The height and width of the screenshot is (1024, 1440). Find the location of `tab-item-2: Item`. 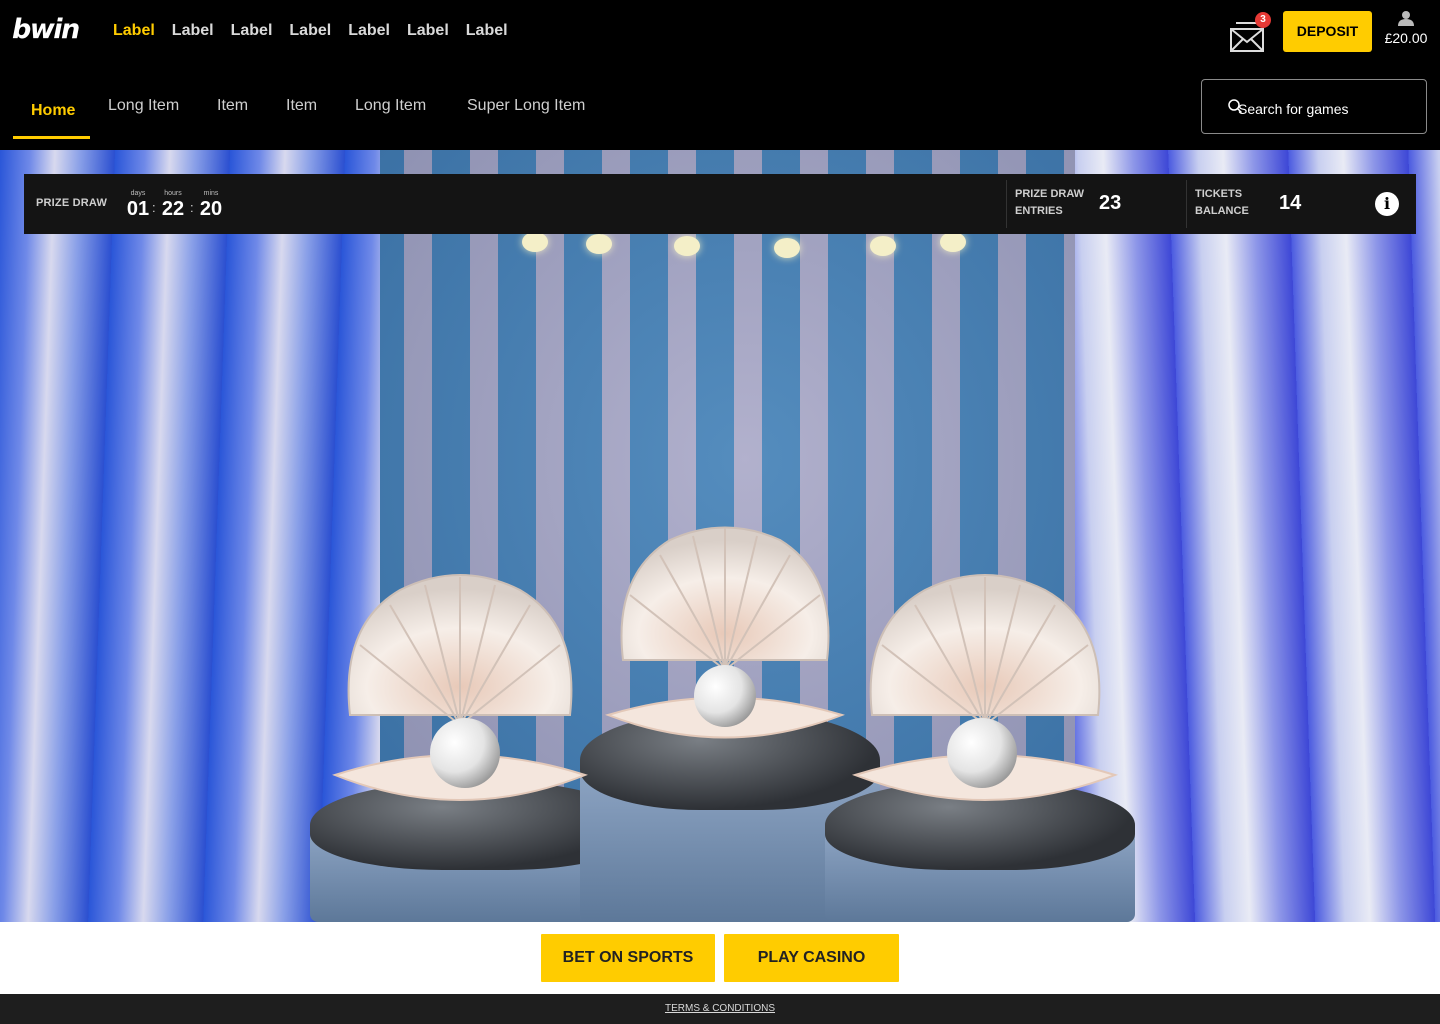

tab-item-2: Item is located at coordinates (301, 106).